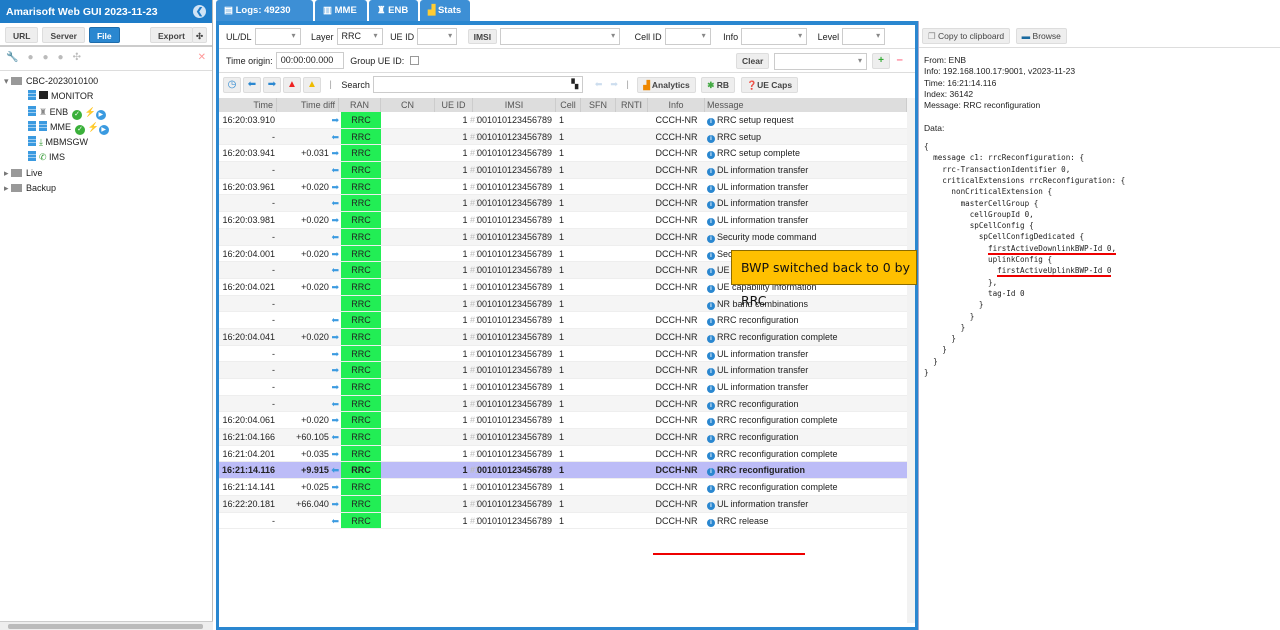 The width and height of the screenshot is (1280, 630). I want to click on vertical-scrollbar, so click(911, 360).